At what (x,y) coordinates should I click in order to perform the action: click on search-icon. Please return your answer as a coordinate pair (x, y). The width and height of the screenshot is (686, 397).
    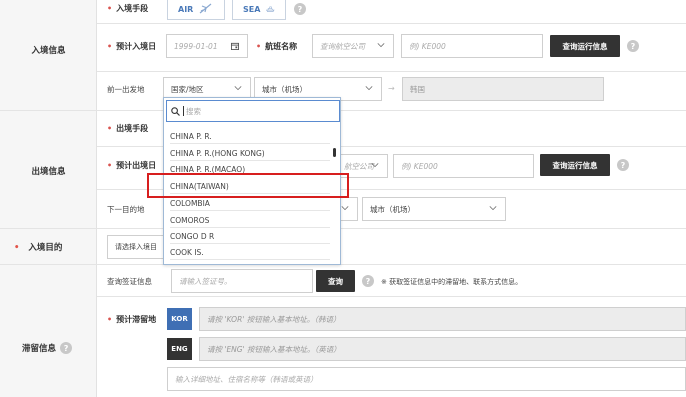
    Looking at the image, I should click on (175, 111).